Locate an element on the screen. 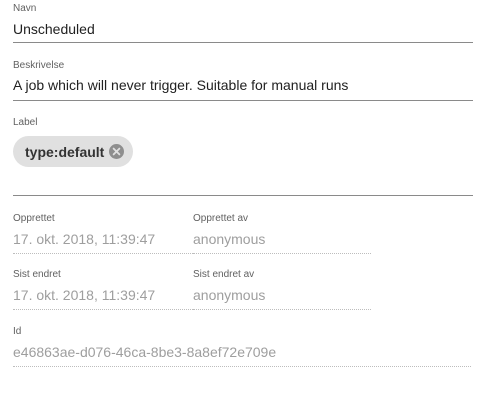  id-underline is located at coordinates (242, 366).